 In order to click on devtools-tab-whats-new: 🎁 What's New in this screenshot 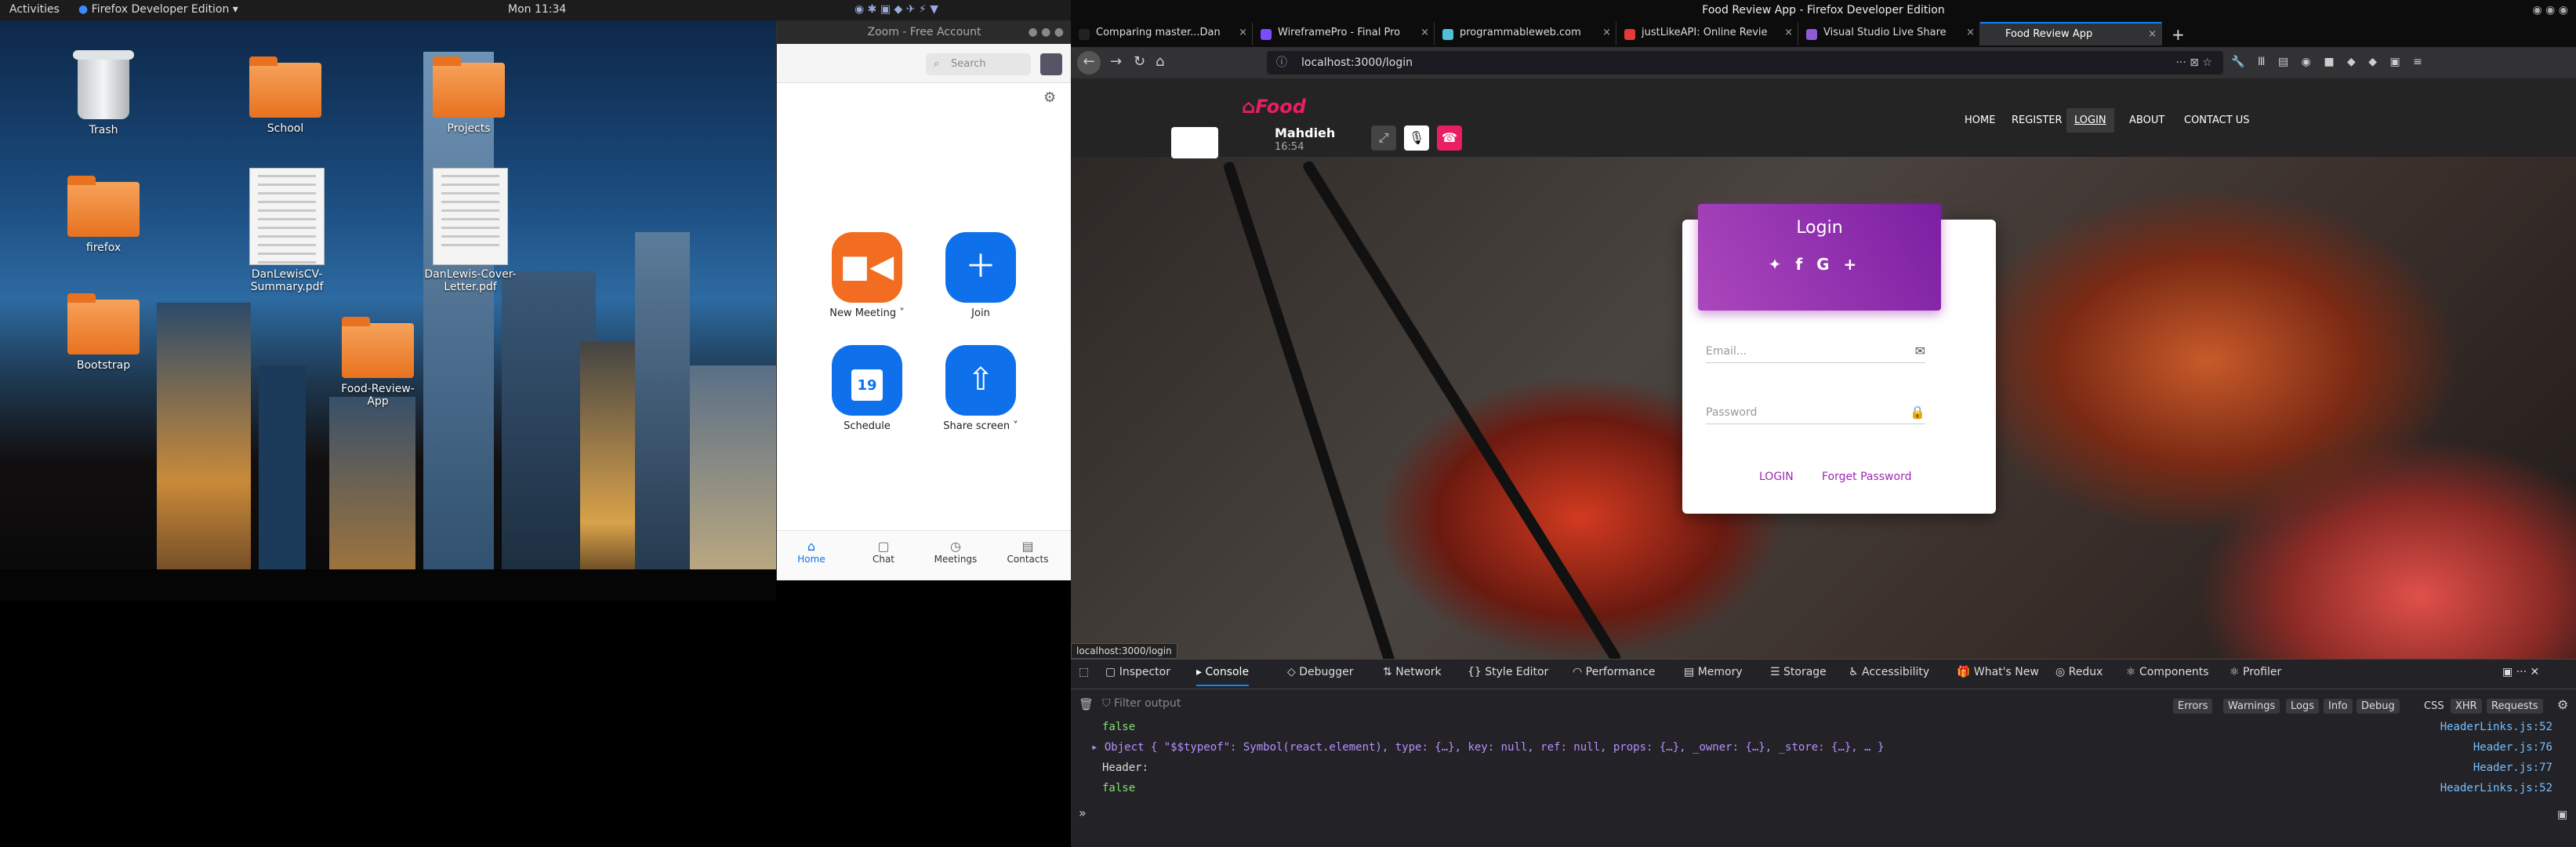, I will do `click(1998, 672)`.